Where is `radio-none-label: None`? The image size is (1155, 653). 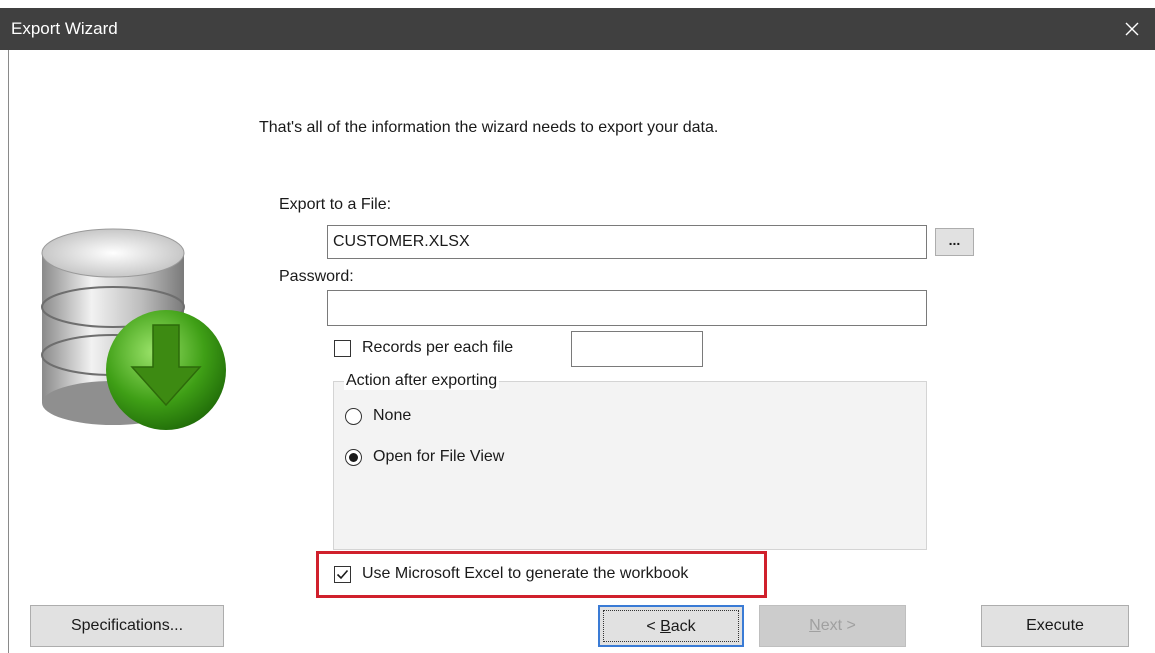 radio-none-label: None is located at coordinates (392, 415).